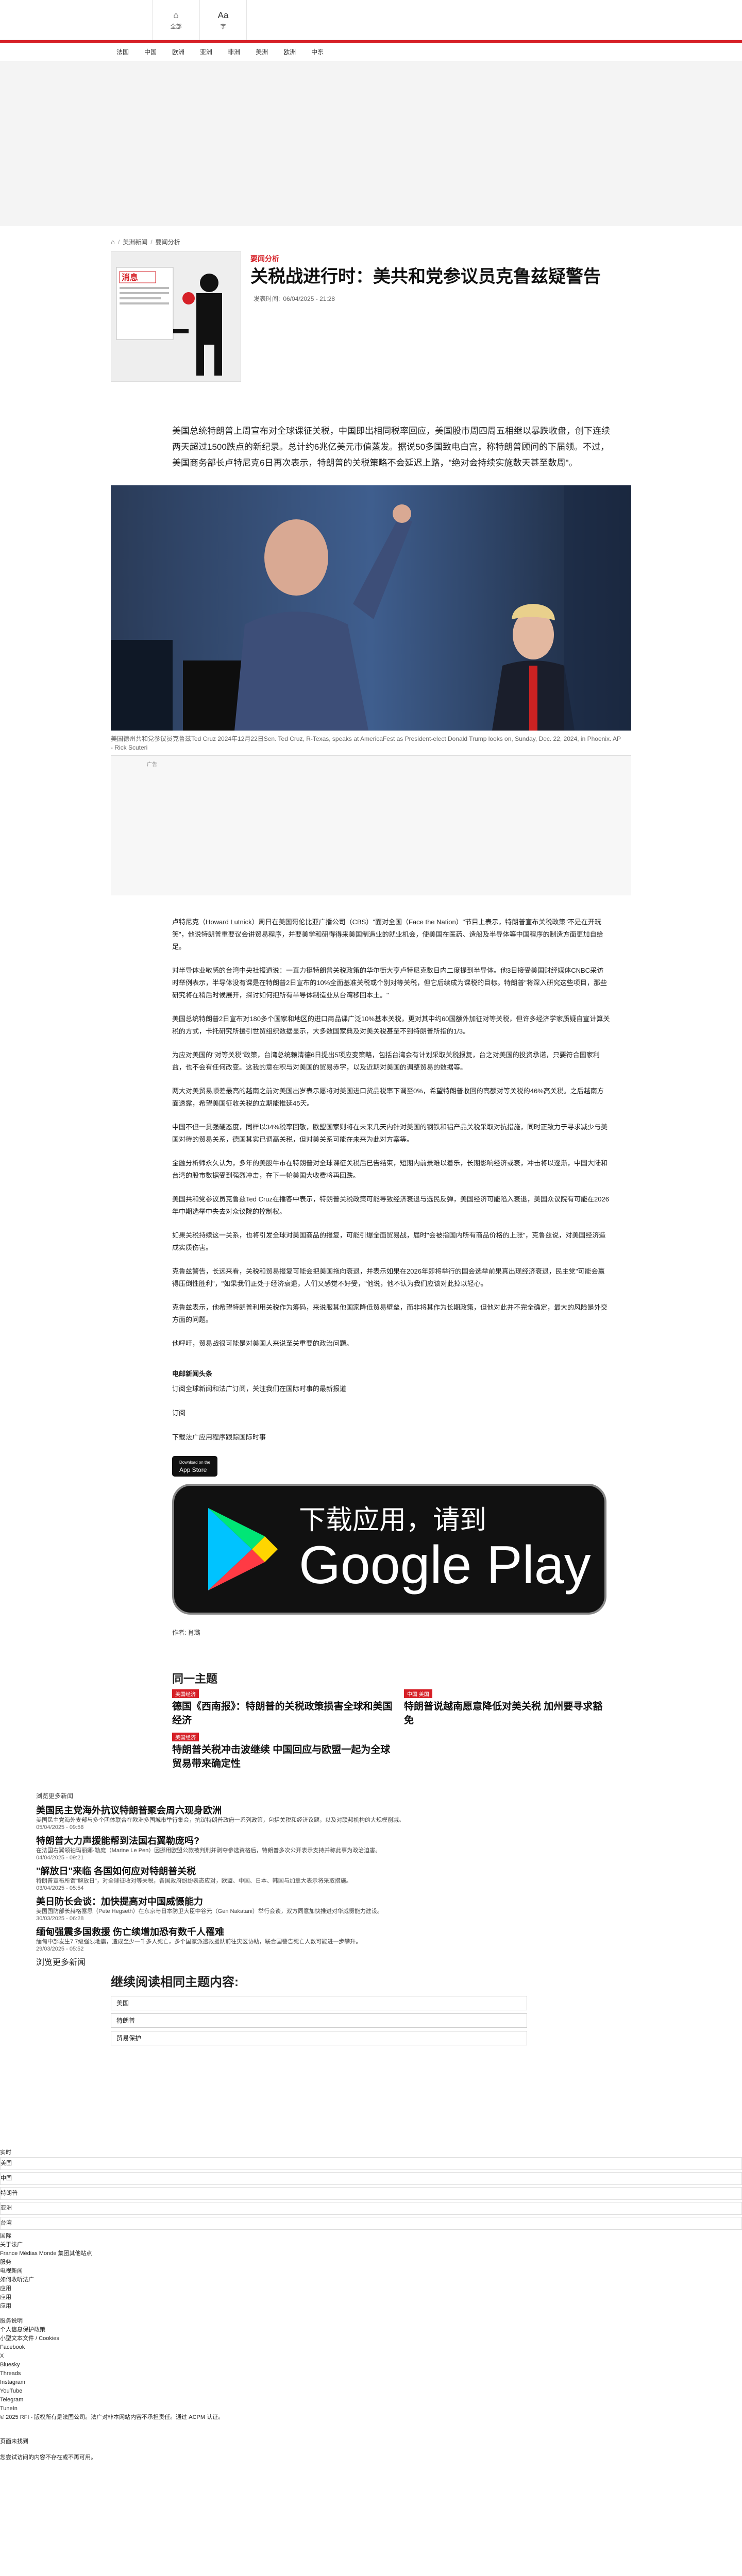 The height and width of the screenshot is (2576, 742). What do you see at coordinates (262, 1343) in the screenshot?
I see `article-paragraph: 他呼吁，贸易战很可能是对美国人来说至关重要的政治问题。` at bounding box center [262, 1343].